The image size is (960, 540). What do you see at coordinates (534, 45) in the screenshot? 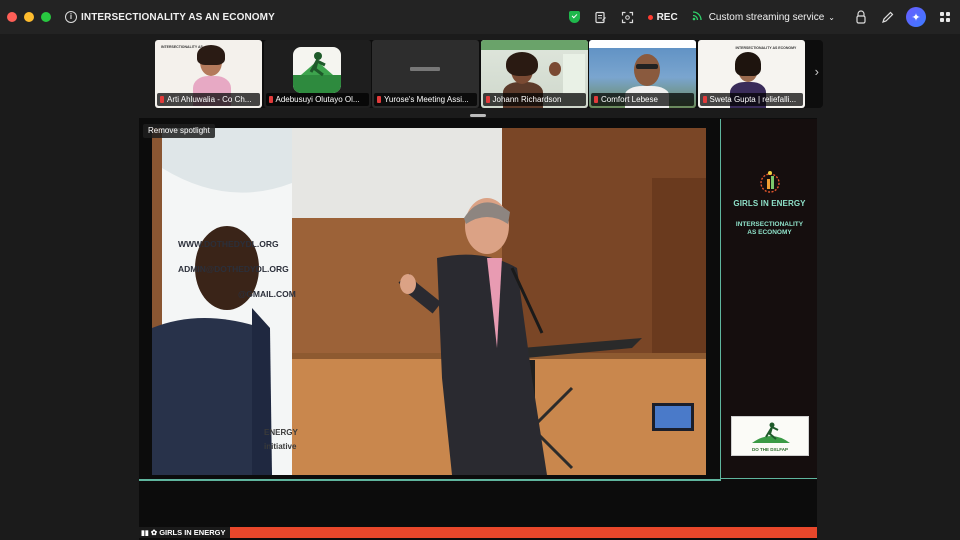
I see `background-decor` at bounding box center [534, 45].